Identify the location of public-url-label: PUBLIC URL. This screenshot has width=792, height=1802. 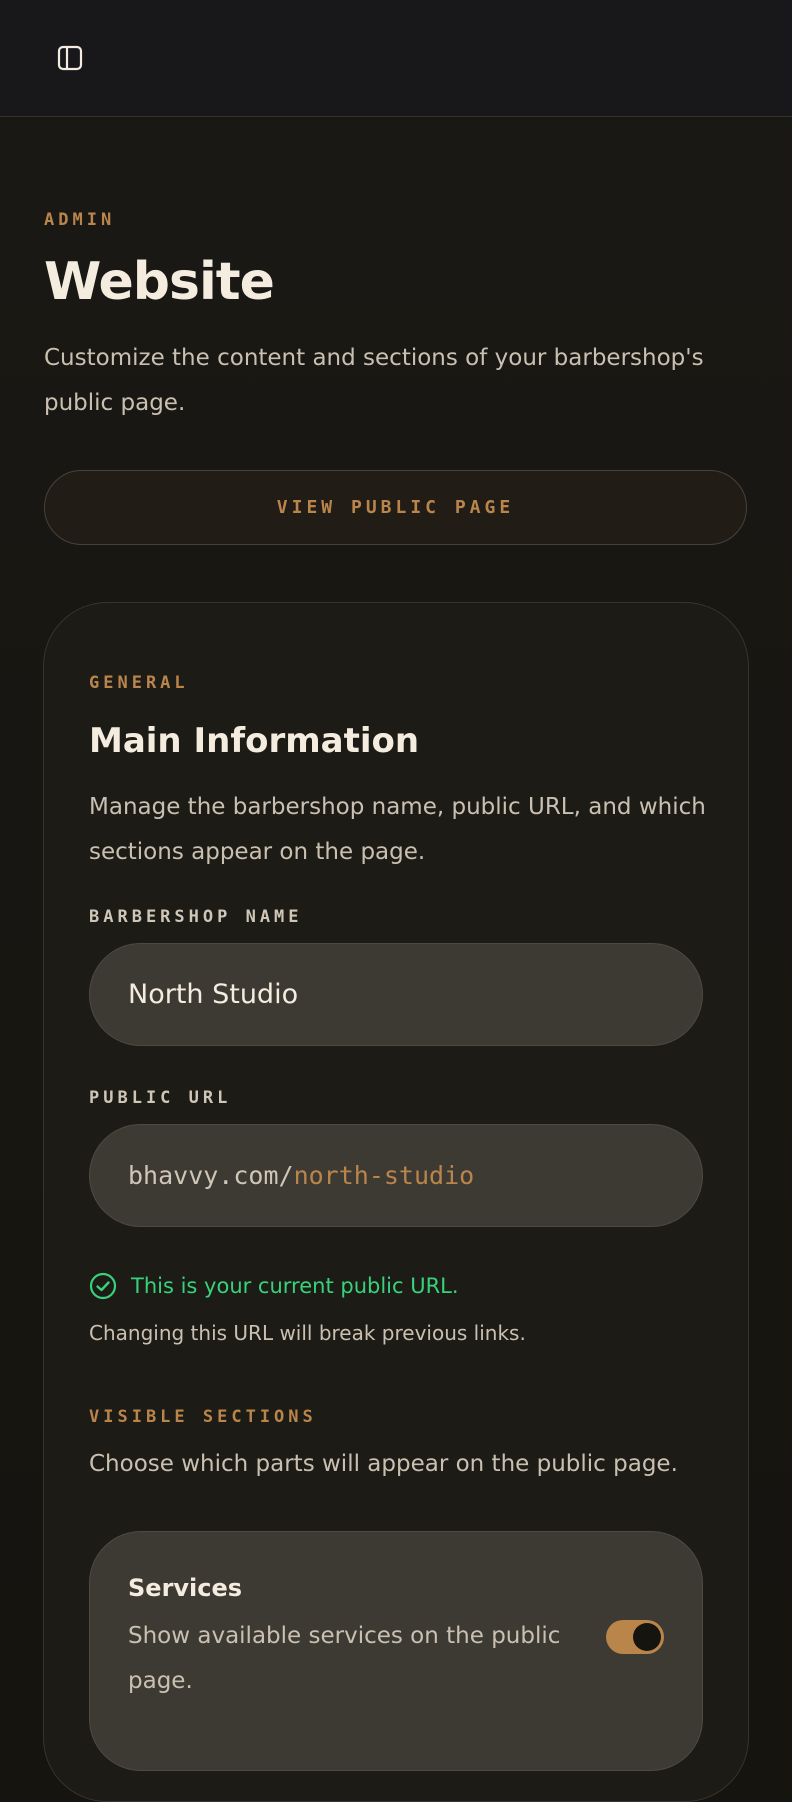
(160, 1098).